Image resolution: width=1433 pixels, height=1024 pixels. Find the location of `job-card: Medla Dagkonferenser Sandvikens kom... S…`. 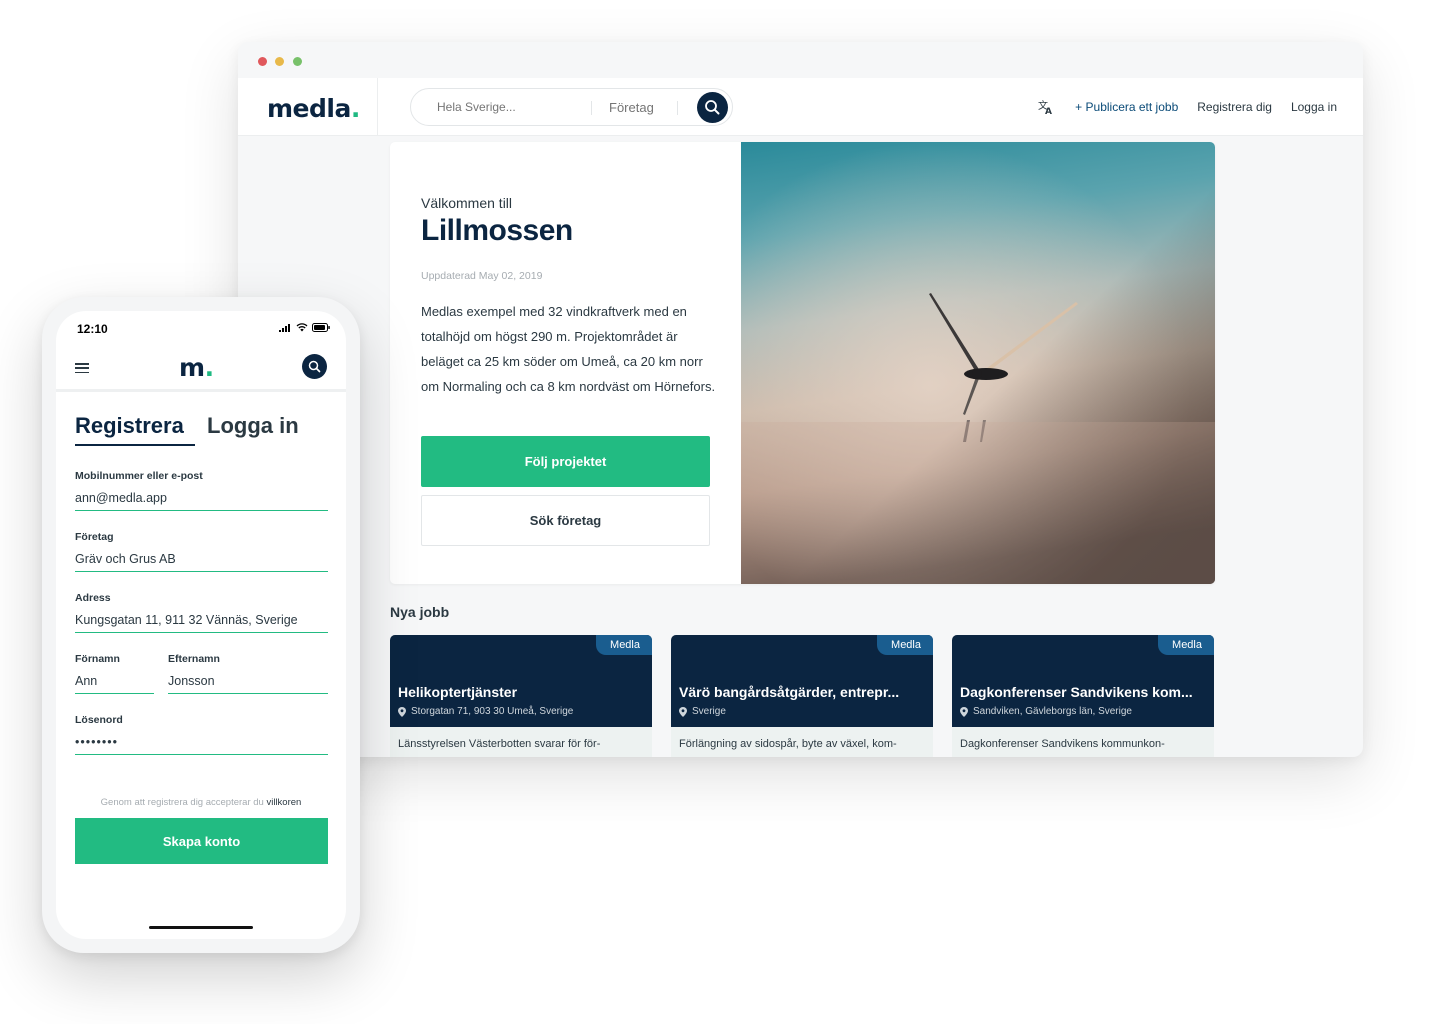

job-card: Medla Dagkonferenser Sandvikens kom... S… is located at coordinates (1083, 696).